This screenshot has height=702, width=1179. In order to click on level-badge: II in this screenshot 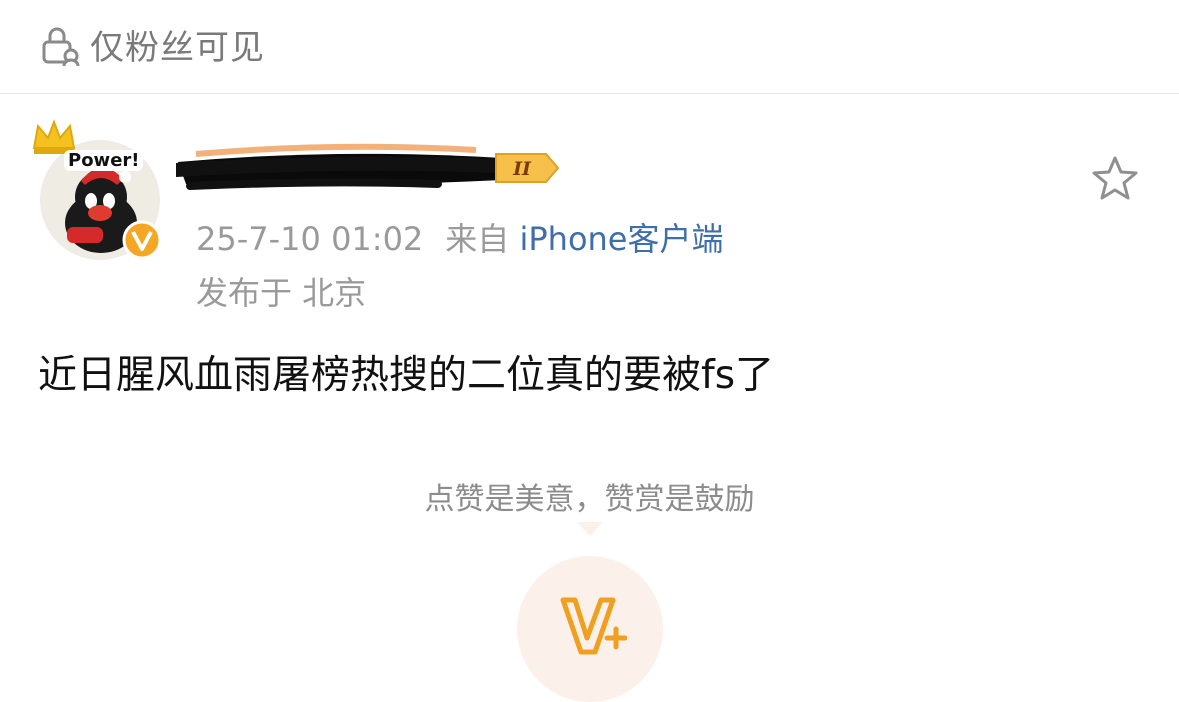, I will do `click(527, 168)`.